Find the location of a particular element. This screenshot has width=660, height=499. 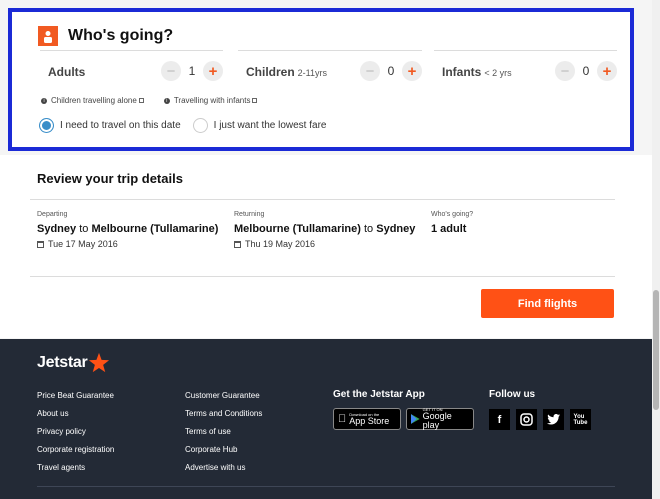

children-age-range: 2-11yrs is located at coordinates (312, 73).